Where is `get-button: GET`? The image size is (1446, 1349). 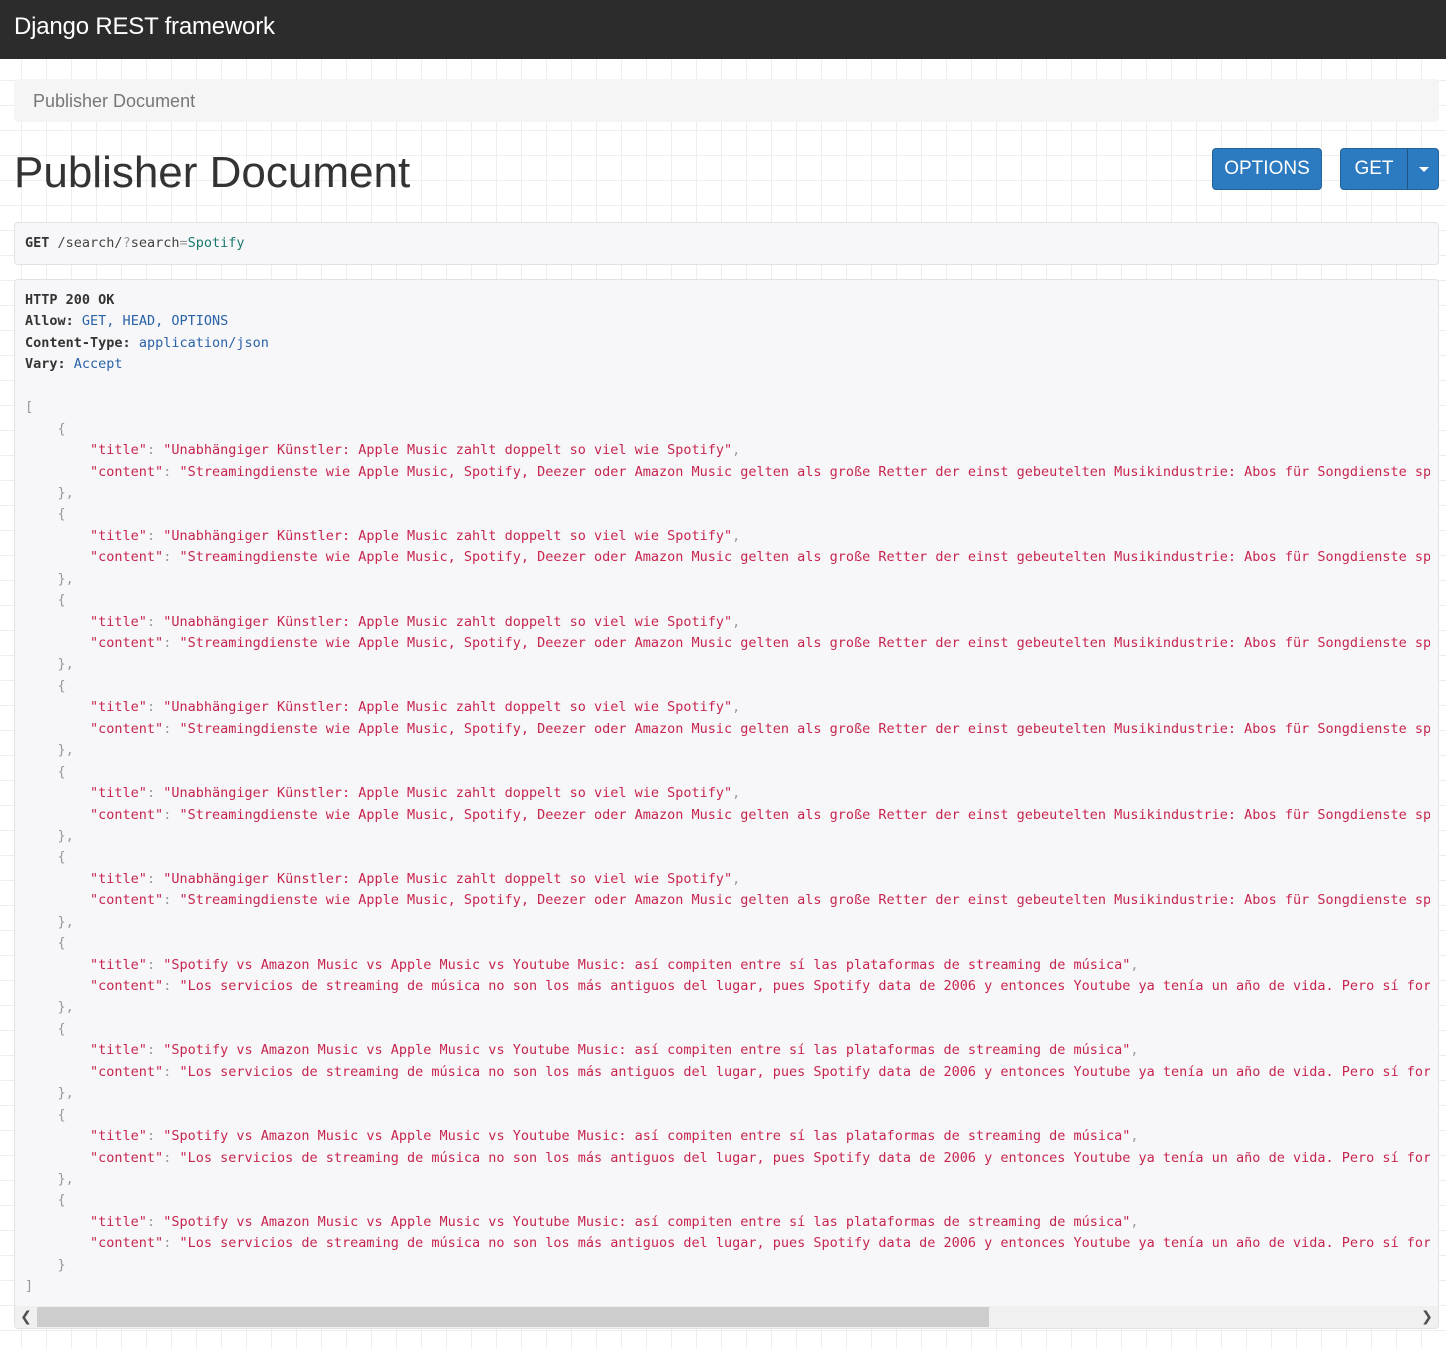
get-button: GET is located at coordinates (1374, 169).